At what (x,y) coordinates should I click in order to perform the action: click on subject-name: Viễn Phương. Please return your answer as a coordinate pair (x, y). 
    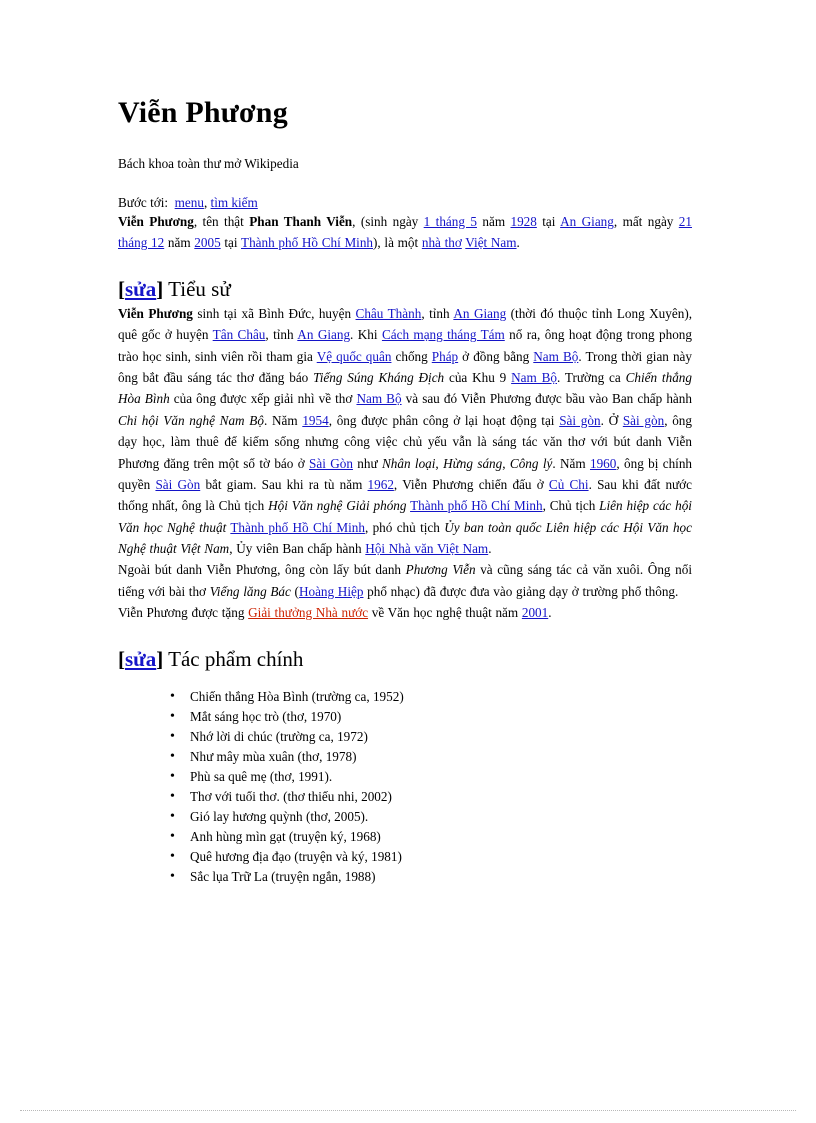
    Looking at the image, I should click on (156, 221).